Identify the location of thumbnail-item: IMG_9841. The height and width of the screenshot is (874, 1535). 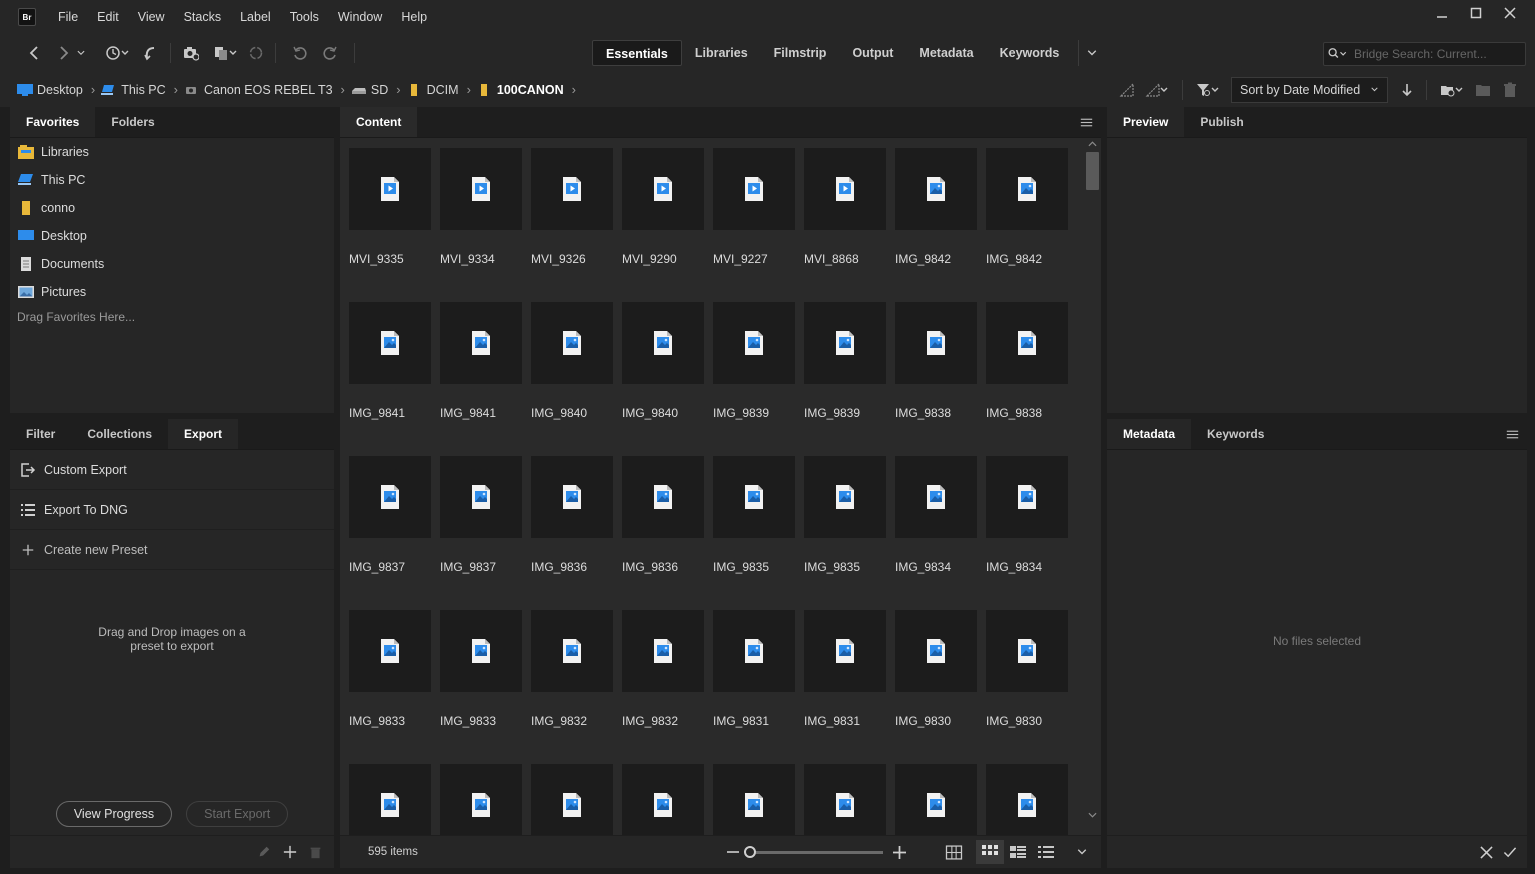
(481, 361).